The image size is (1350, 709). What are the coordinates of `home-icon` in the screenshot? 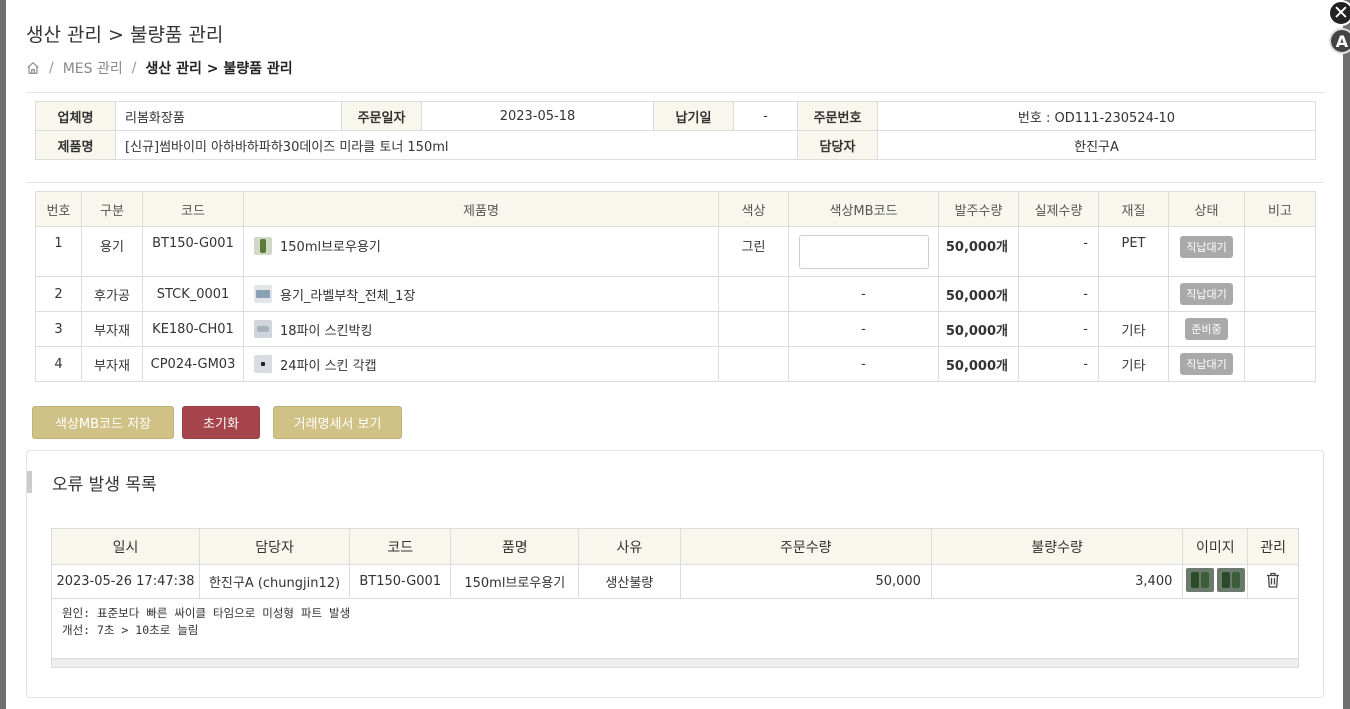 It's located at (33, 68).